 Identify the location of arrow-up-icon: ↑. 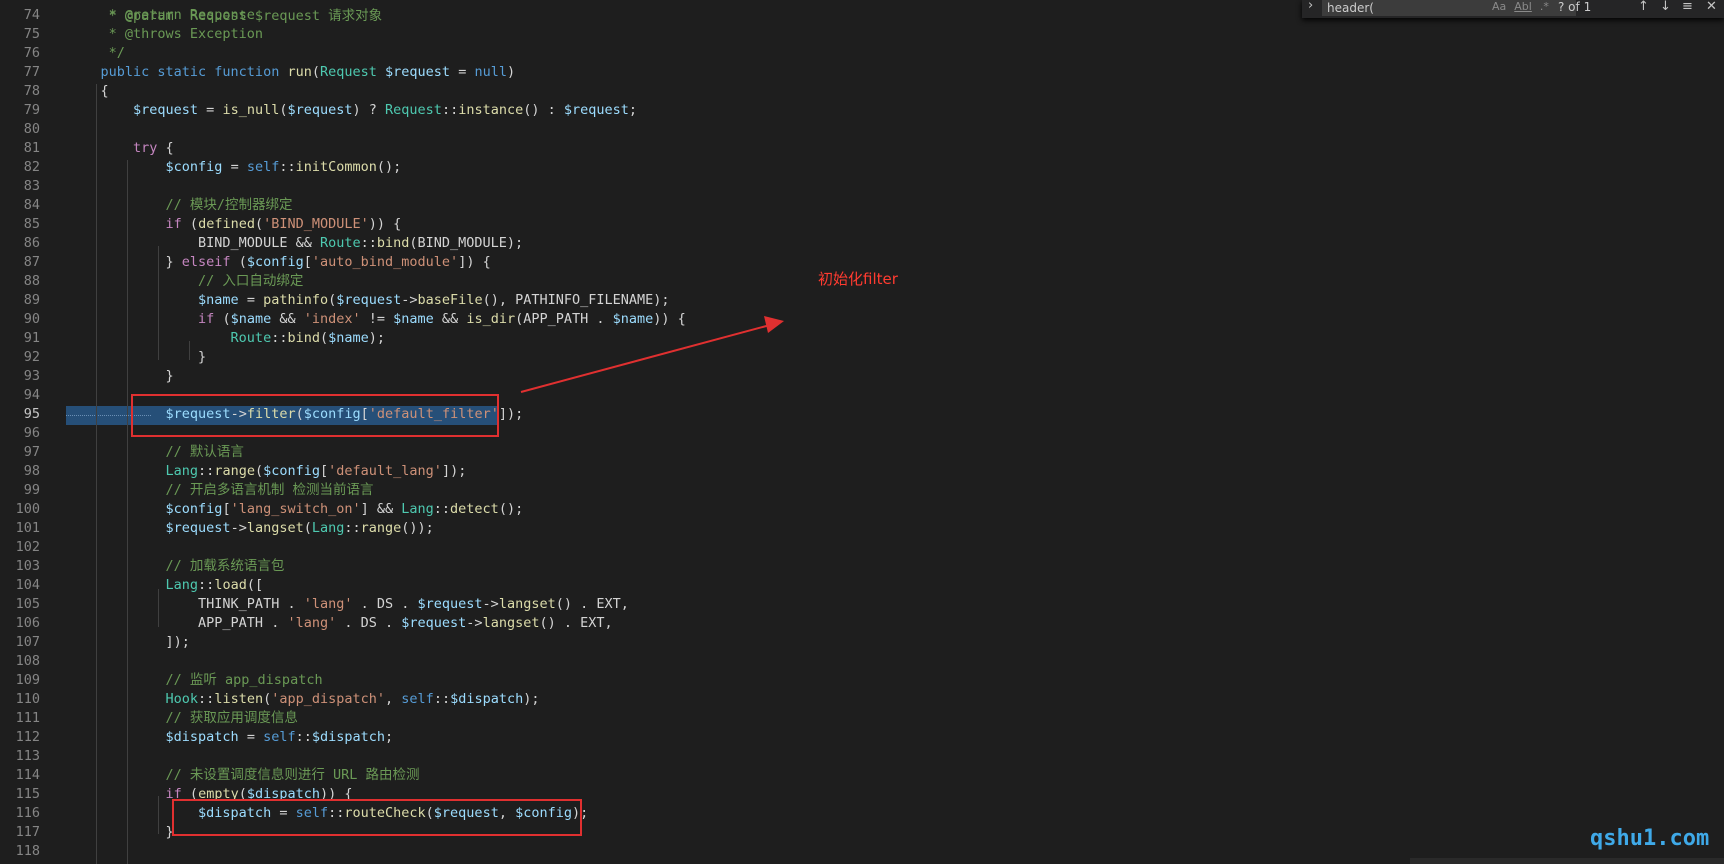
(1643, 7).